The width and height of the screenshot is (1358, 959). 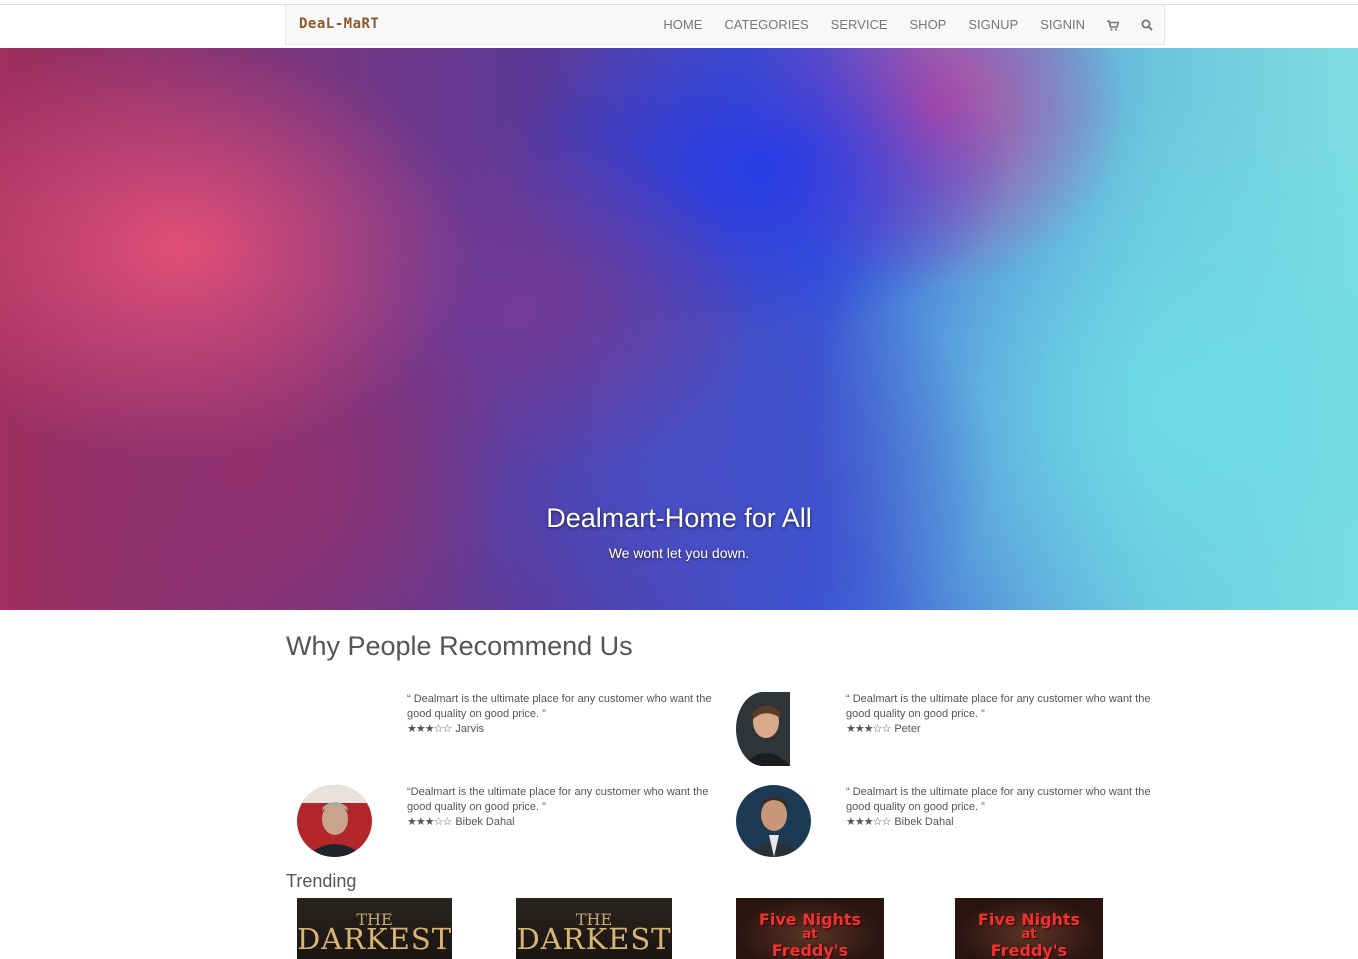 I want to click on rating: ★★★☆☆ Jarvis, so click(x=567, y=729).